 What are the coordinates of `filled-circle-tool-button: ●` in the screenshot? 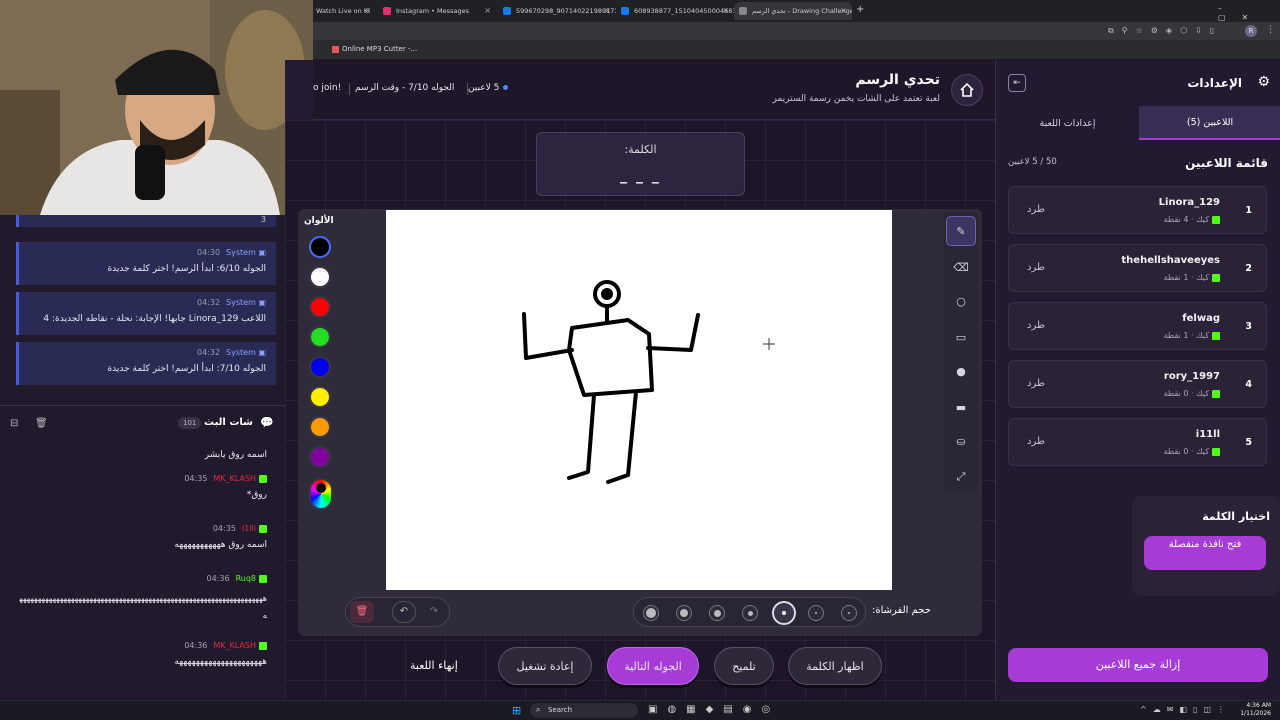 It's located at (961, 371).